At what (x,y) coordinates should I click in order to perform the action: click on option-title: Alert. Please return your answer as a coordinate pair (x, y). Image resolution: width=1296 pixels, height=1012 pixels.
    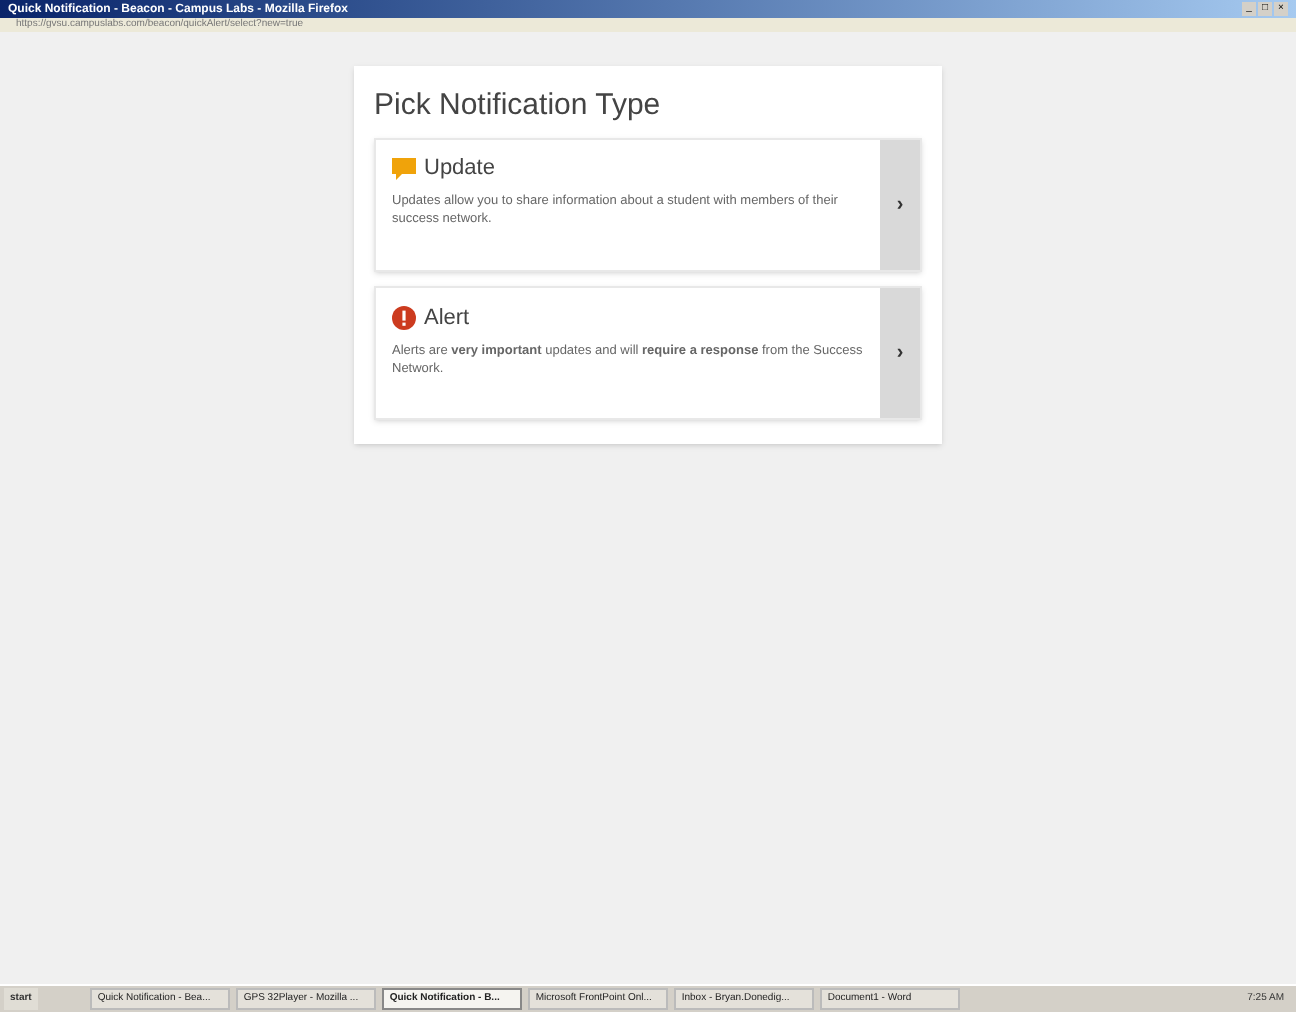
    Looking at the image, I should click on (447, 318).